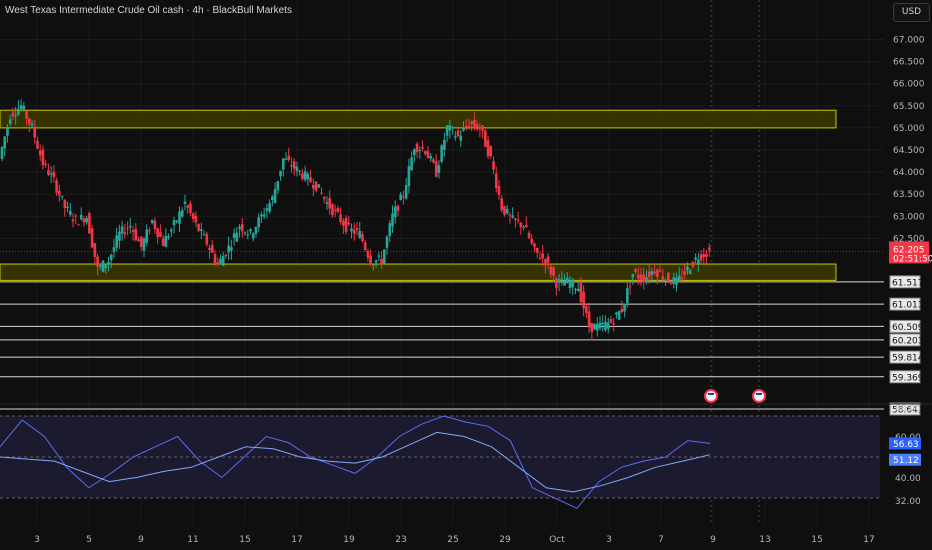 The width and height of the screenshot is (932, 550). I want to click on currency-button: USD, so click(911, 12).